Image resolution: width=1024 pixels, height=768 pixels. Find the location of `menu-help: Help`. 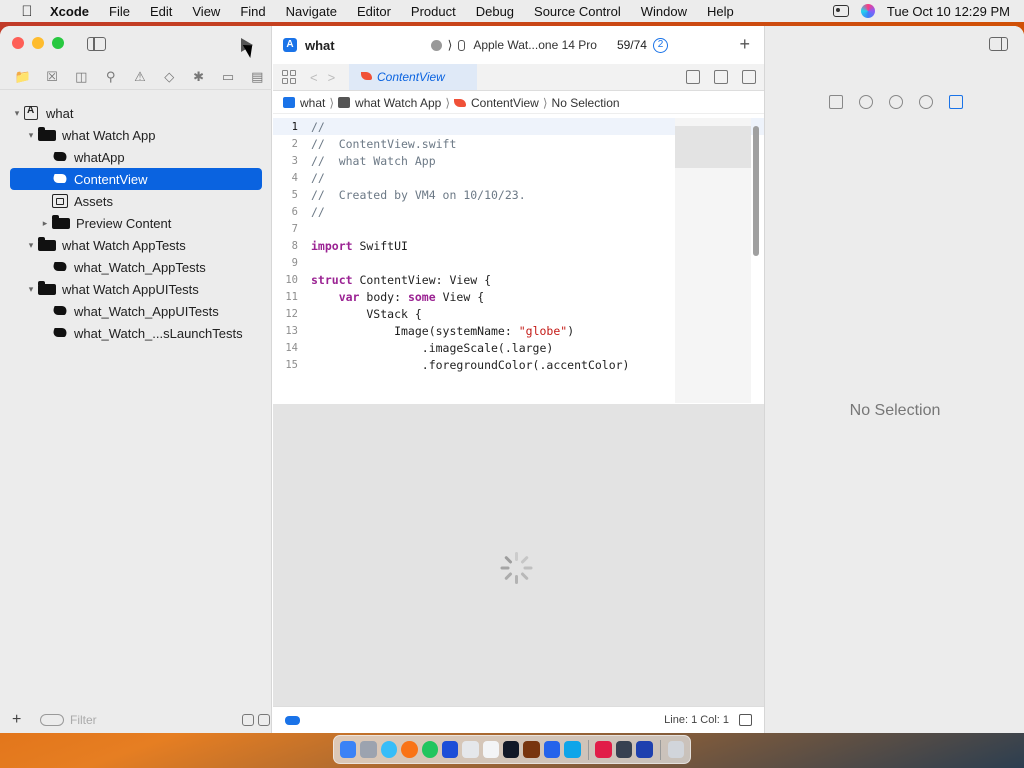

menu-help: Help is located at coordinates (720, 11).